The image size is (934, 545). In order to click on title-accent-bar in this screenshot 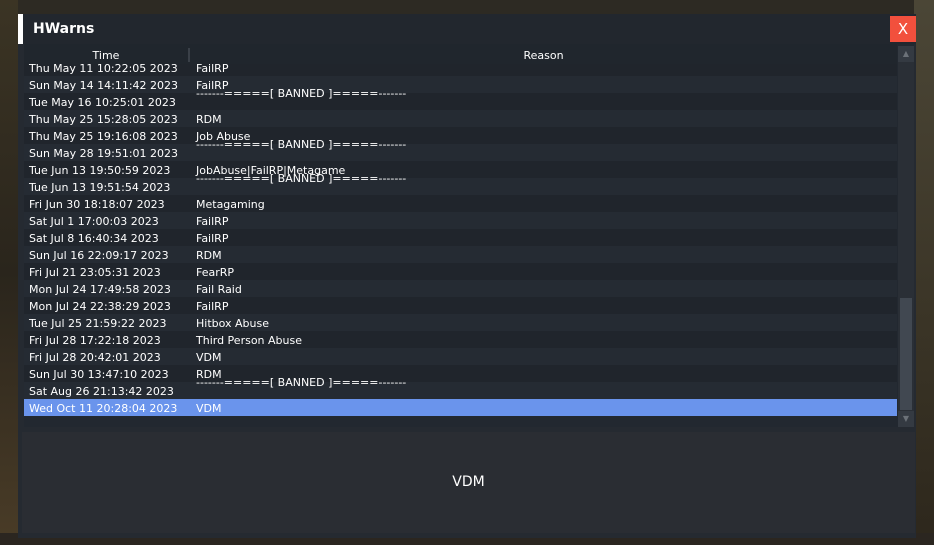, I will do `click(20, 29)`.